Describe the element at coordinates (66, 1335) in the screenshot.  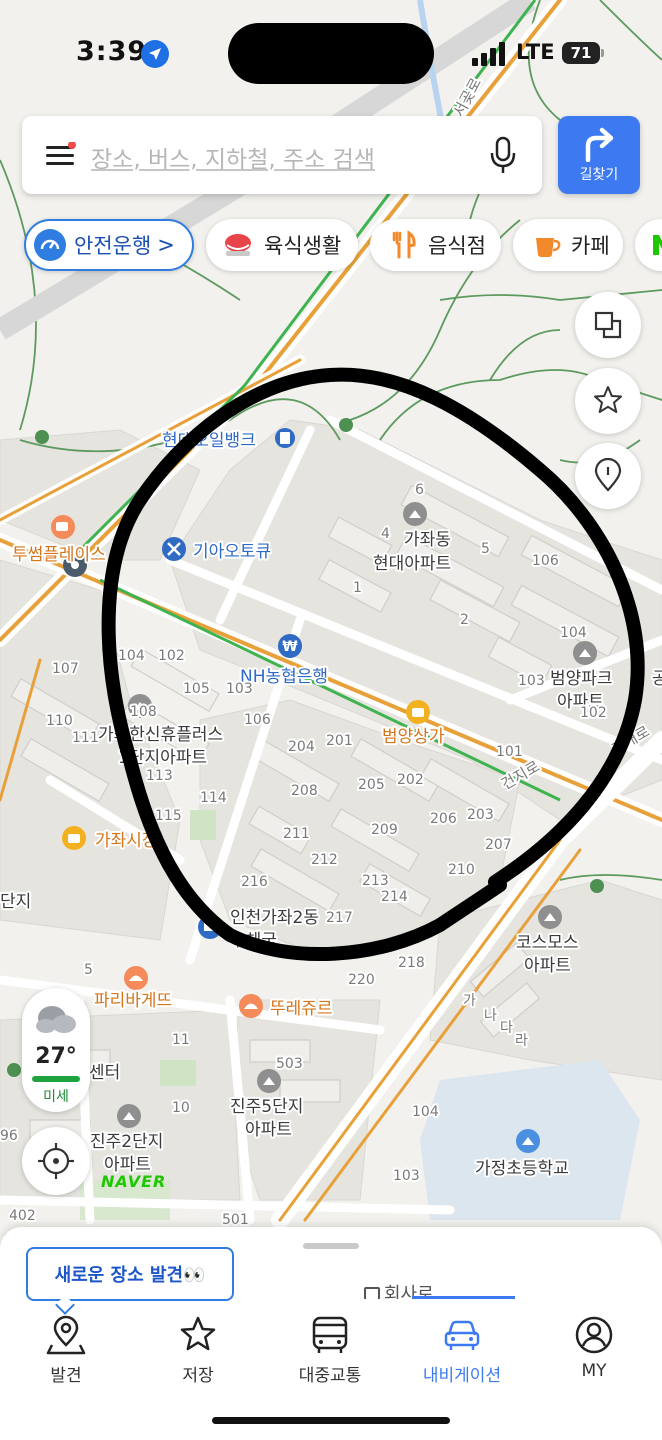
I see `map-pin-icon` at that location.